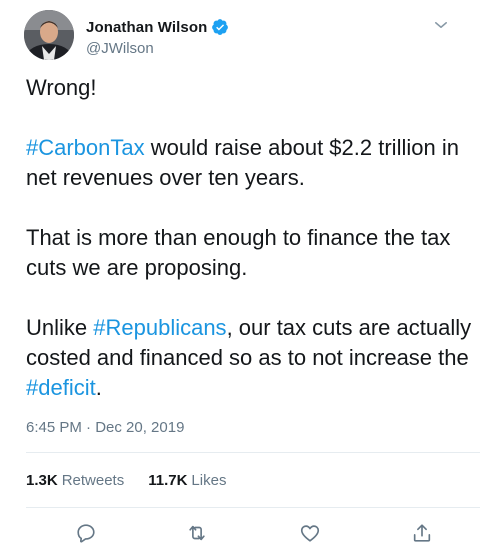 This screenshot has width=480, height=558. I want to click on share-icon, so click(422, 533).